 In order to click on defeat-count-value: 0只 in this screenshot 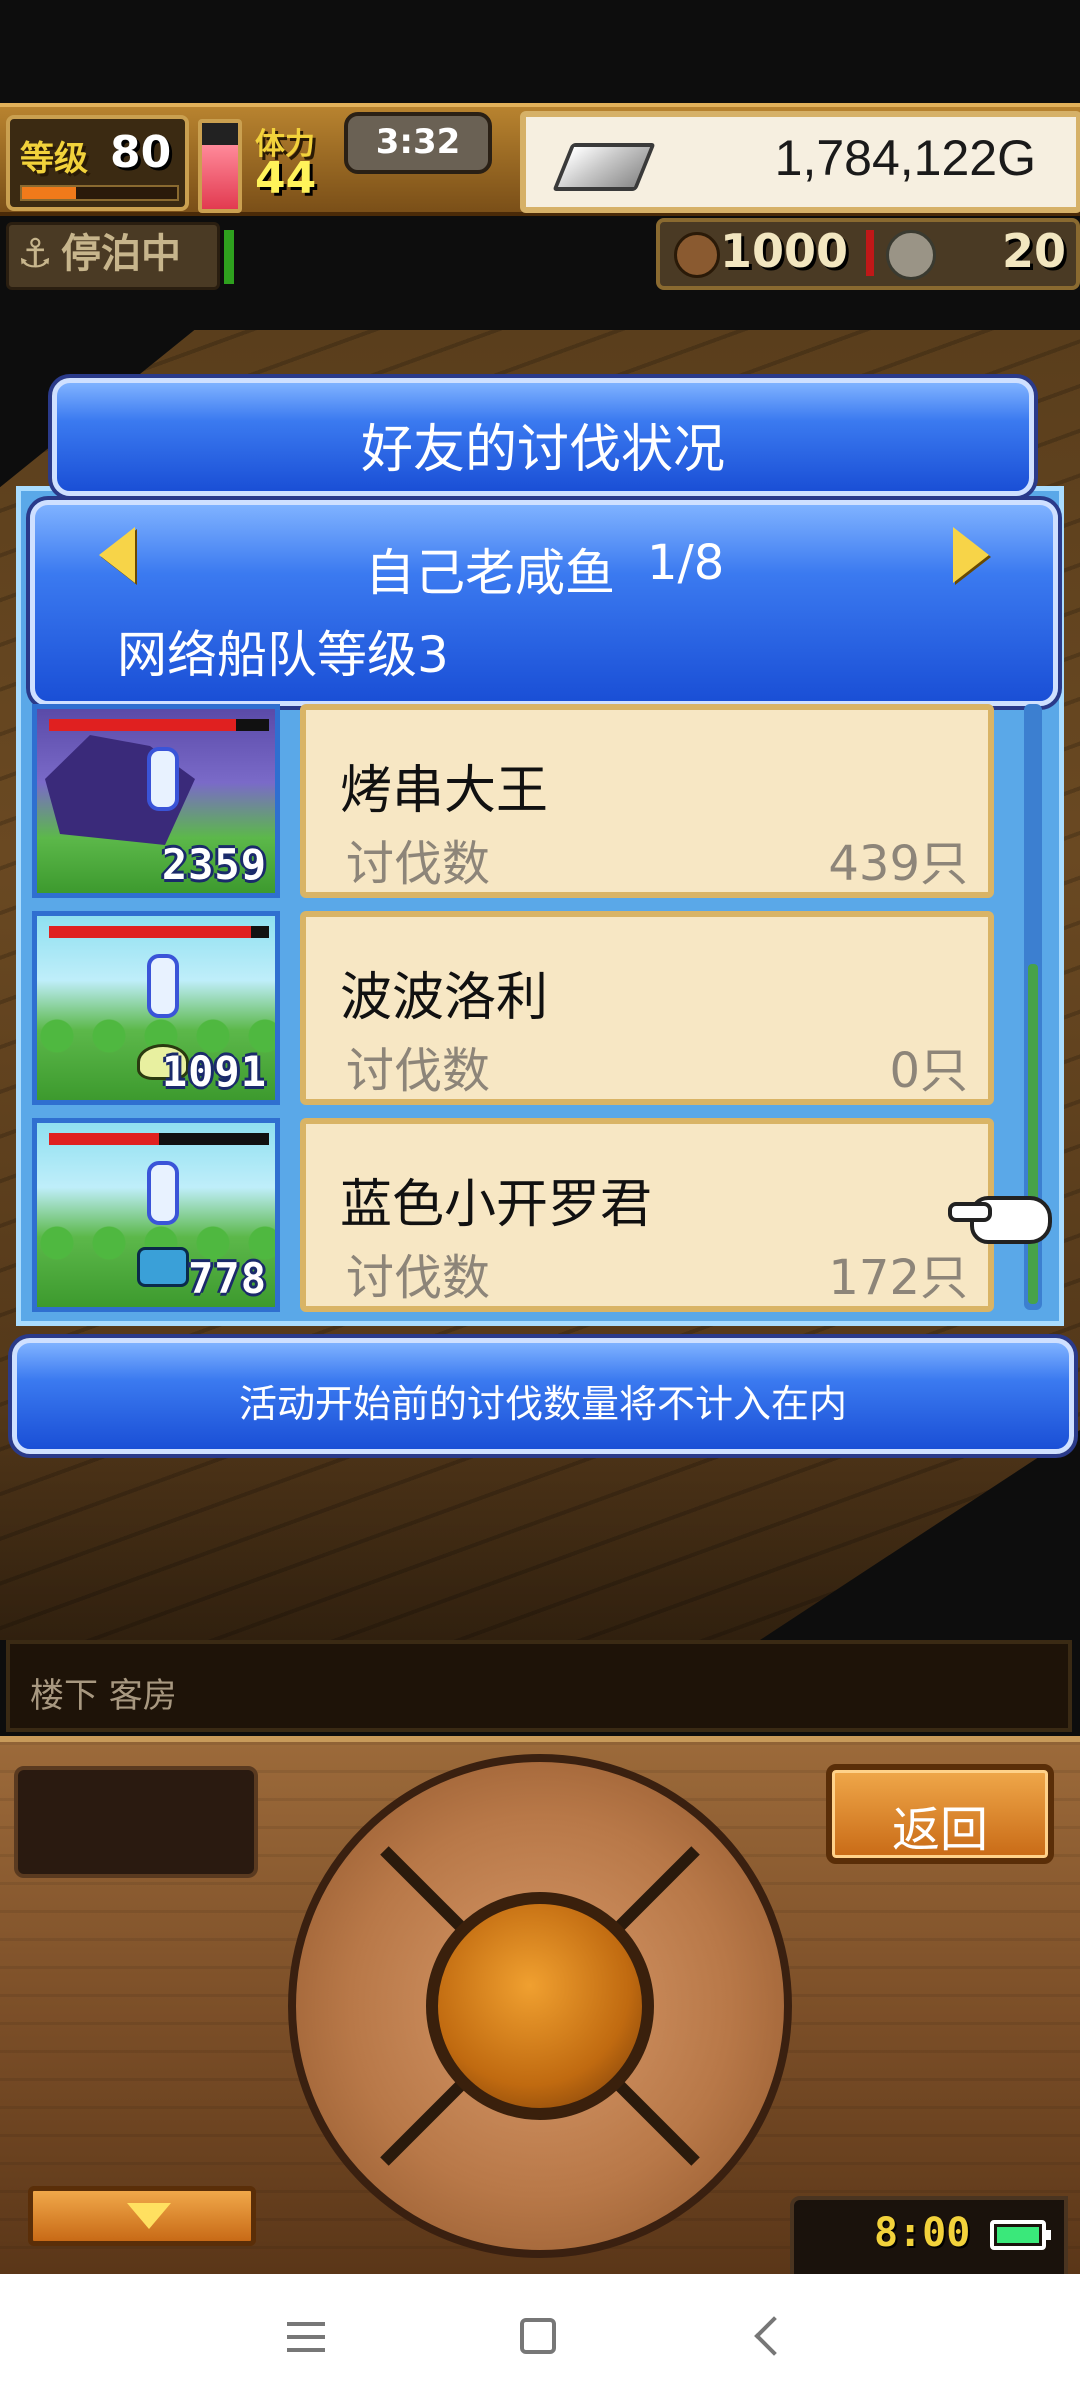, I will do `click(928, 1071)`.